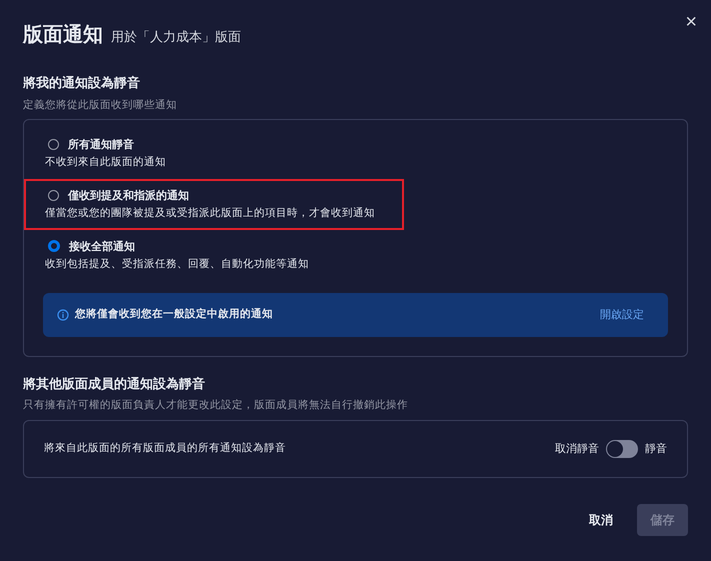 This screenshot has height=561, width=711. What do you see at coordinates (114, 384) in the screenshot?
I see `section-heading: 將其他版面成員的通知設為靜音` at bounding box center [114, 384].